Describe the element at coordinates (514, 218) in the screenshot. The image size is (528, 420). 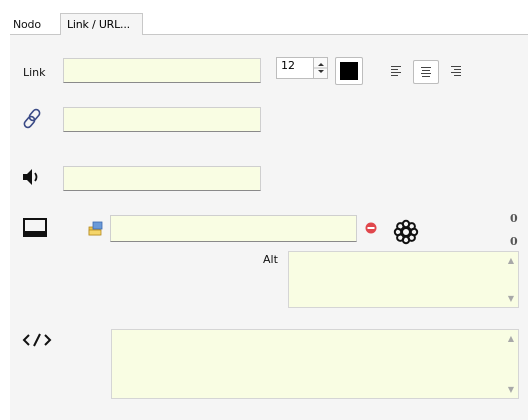
I see `image-width-value: 0` at that location.